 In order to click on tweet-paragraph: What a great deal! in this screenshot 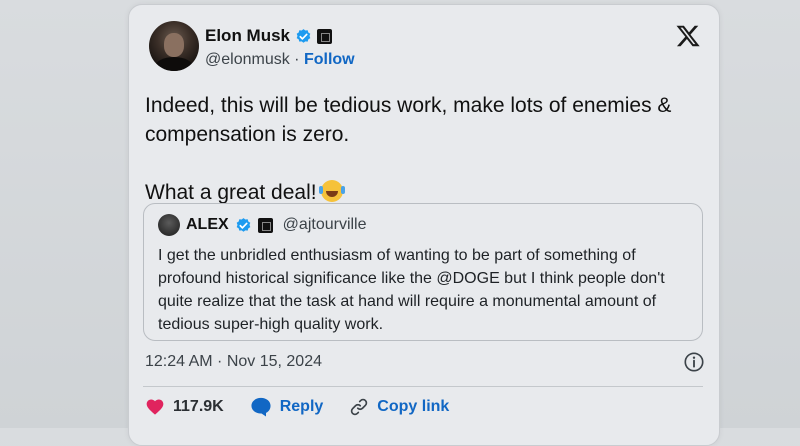, I will do `click(231, 192)`.